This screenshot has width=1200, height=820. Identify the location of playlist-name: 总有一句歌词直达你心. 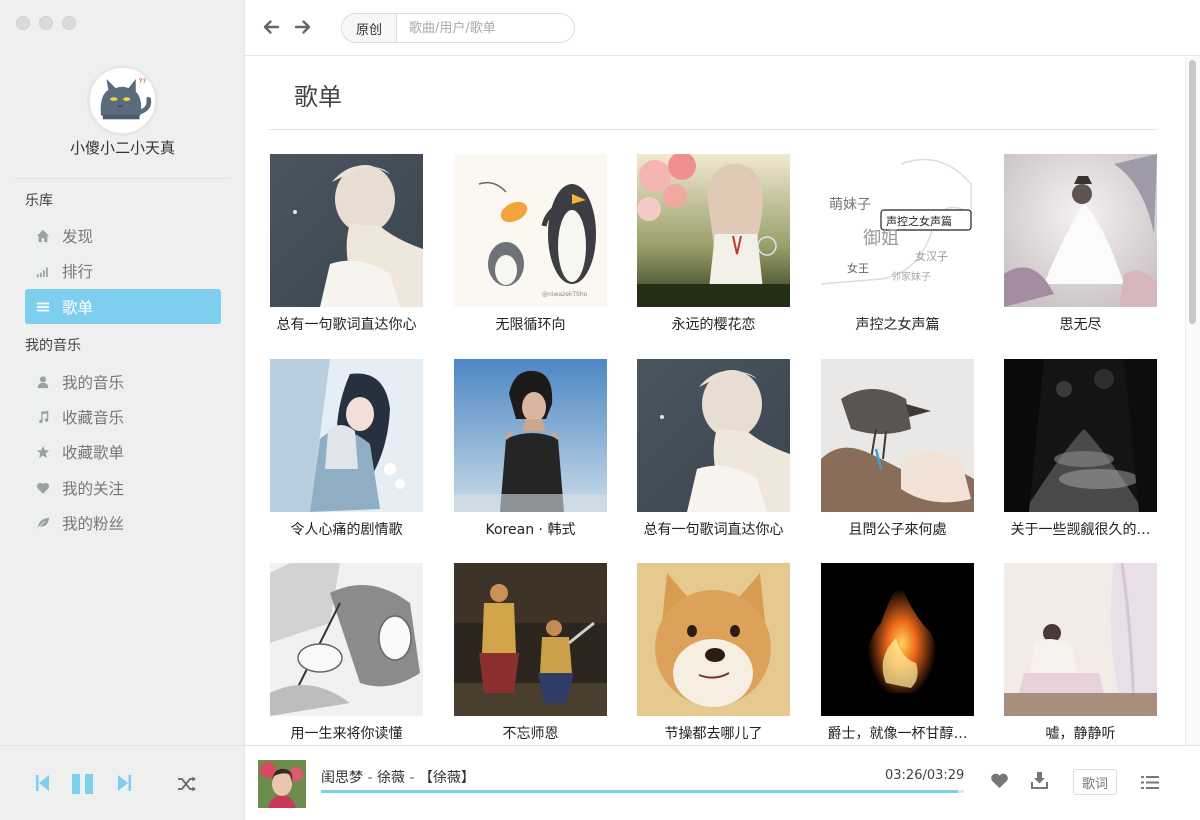
(713, 530).